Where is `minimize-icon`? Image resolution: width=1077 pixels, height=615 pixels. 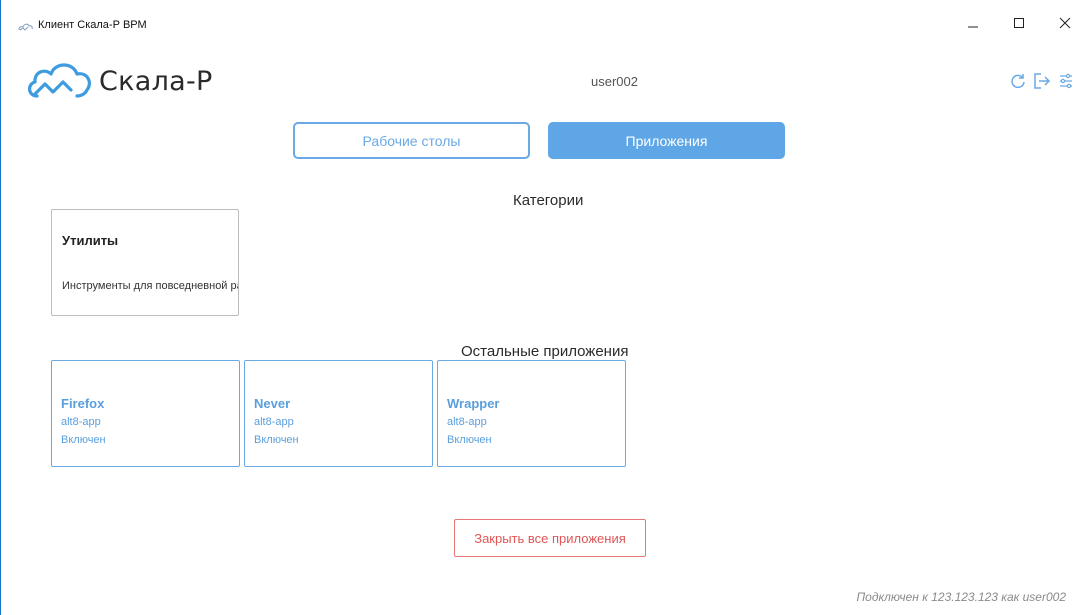 minimize-icon is located at coordinates (973, 25).